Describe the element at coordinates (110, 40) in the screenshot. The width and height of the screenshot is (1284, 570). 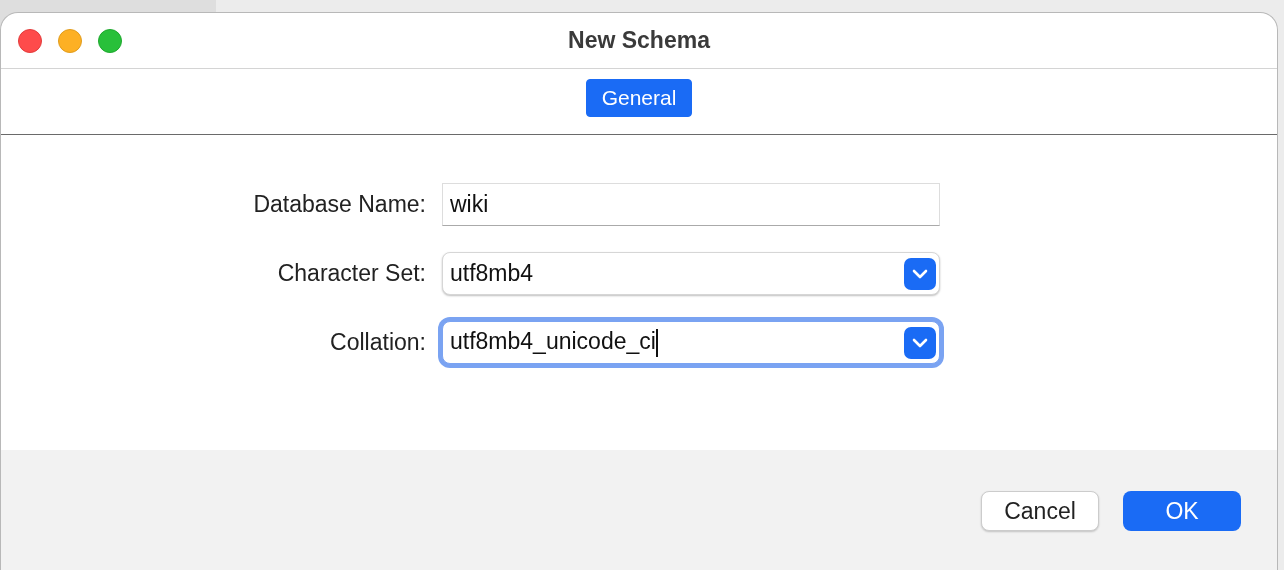
I see `zoom-button` at that location.